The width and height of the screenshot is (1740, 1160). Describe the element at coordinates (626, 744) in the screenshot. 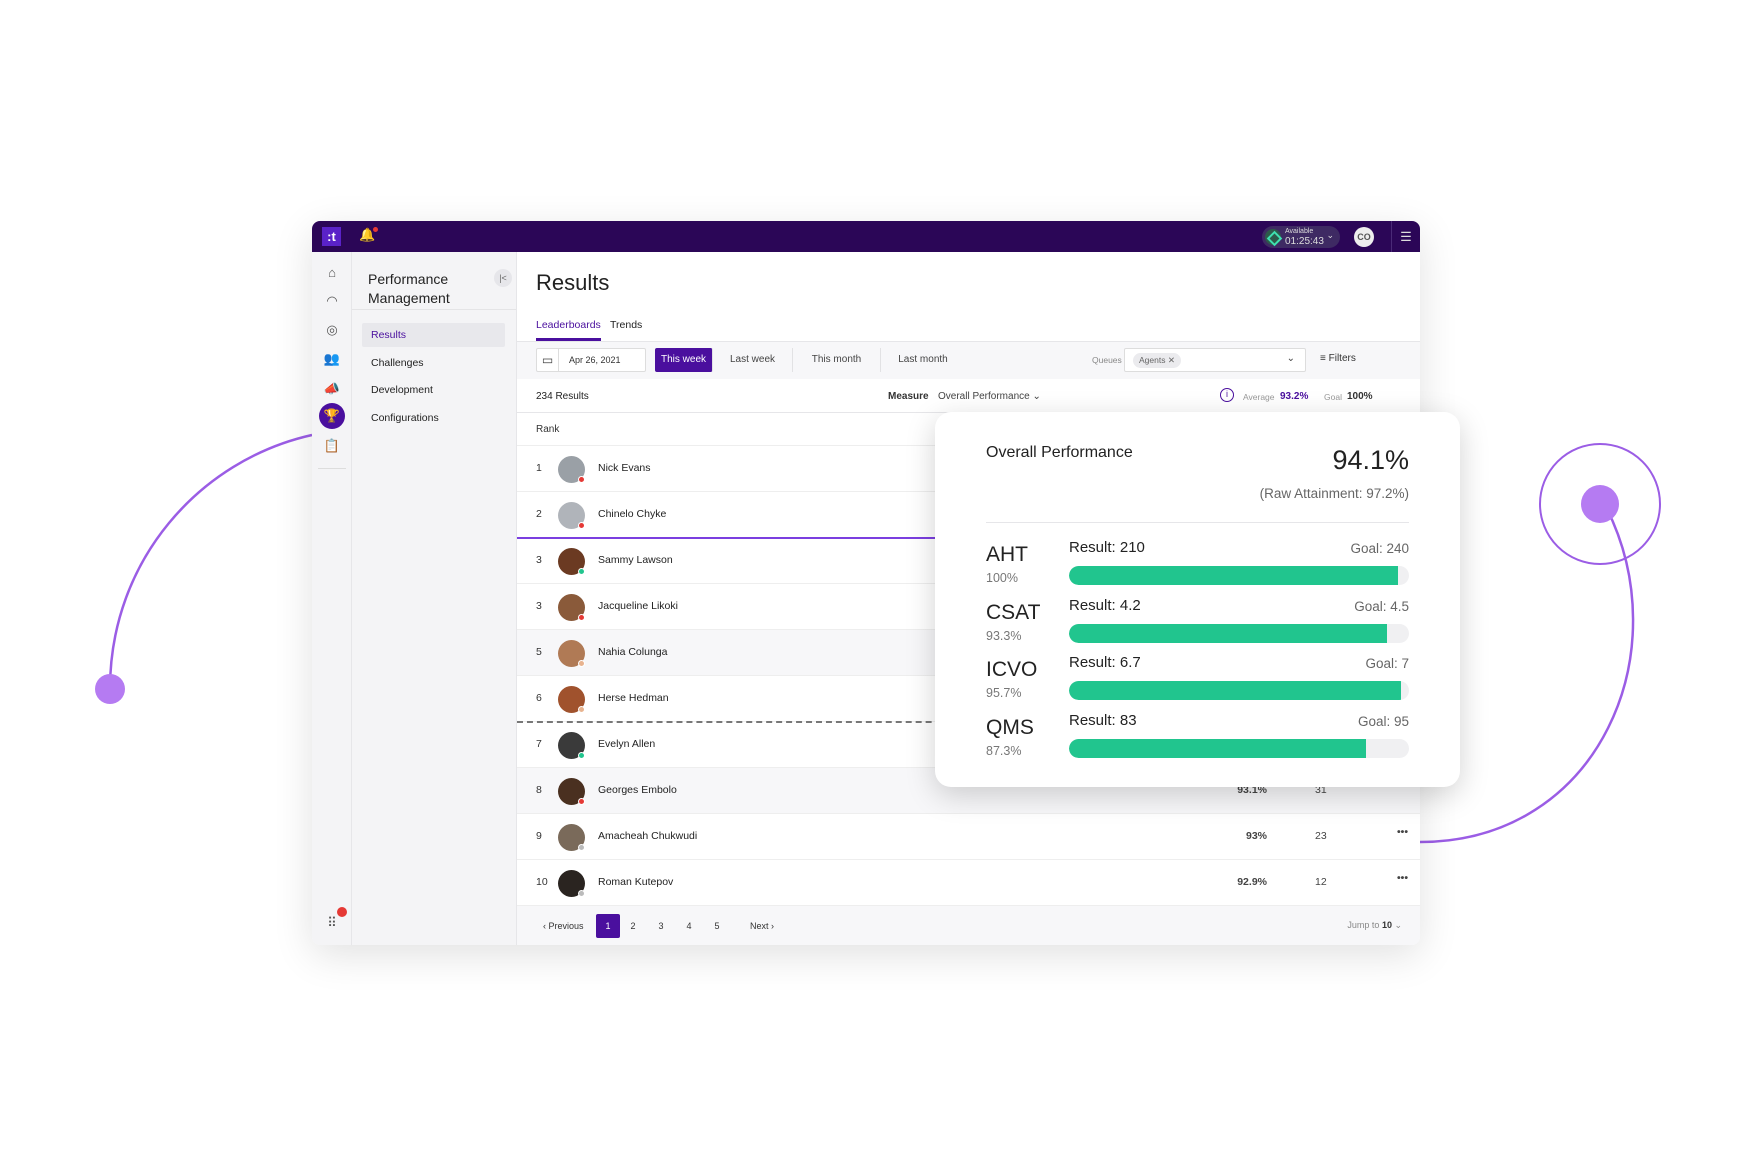

I see `agent-name: Evelyn Allen` at that location.